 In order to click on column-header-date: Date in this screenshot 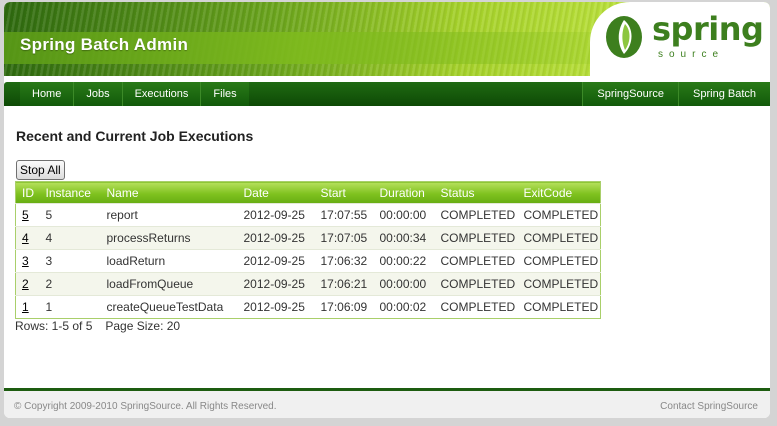, I will do `click(276, 192)`.